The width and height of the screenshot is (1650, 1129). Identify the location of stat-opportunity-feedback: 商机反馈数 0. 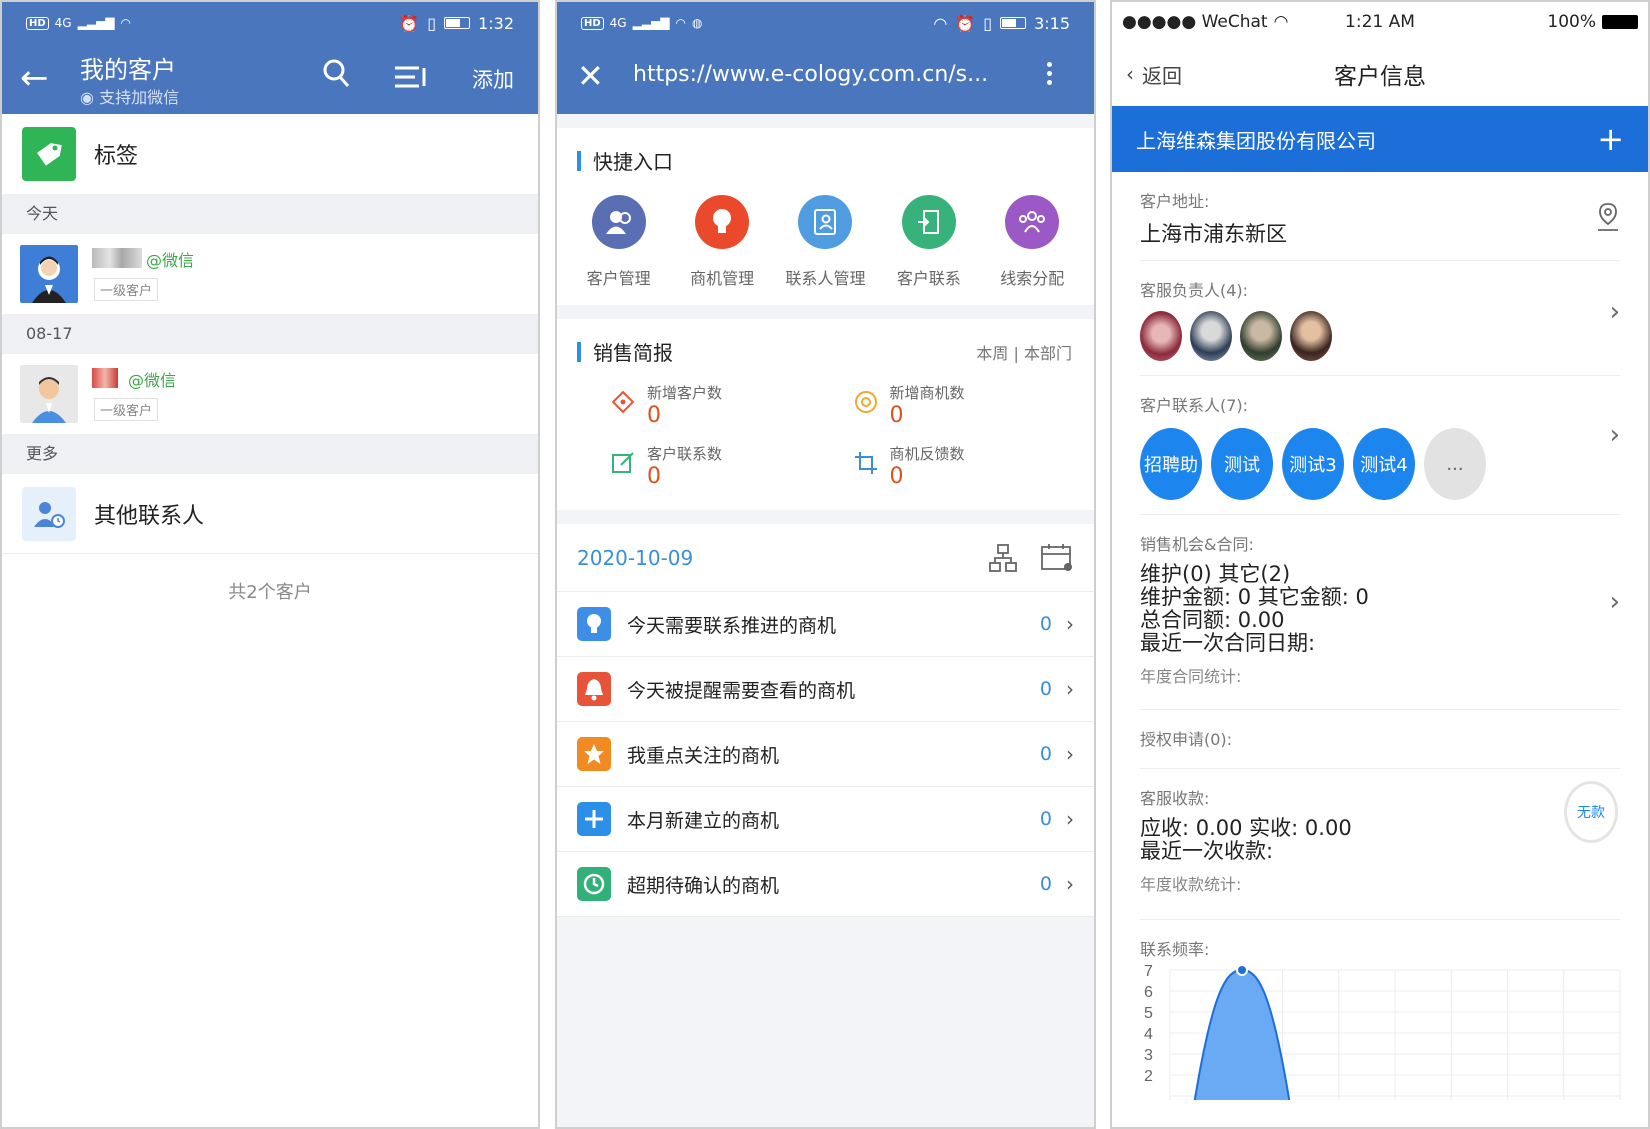
(973, 466).